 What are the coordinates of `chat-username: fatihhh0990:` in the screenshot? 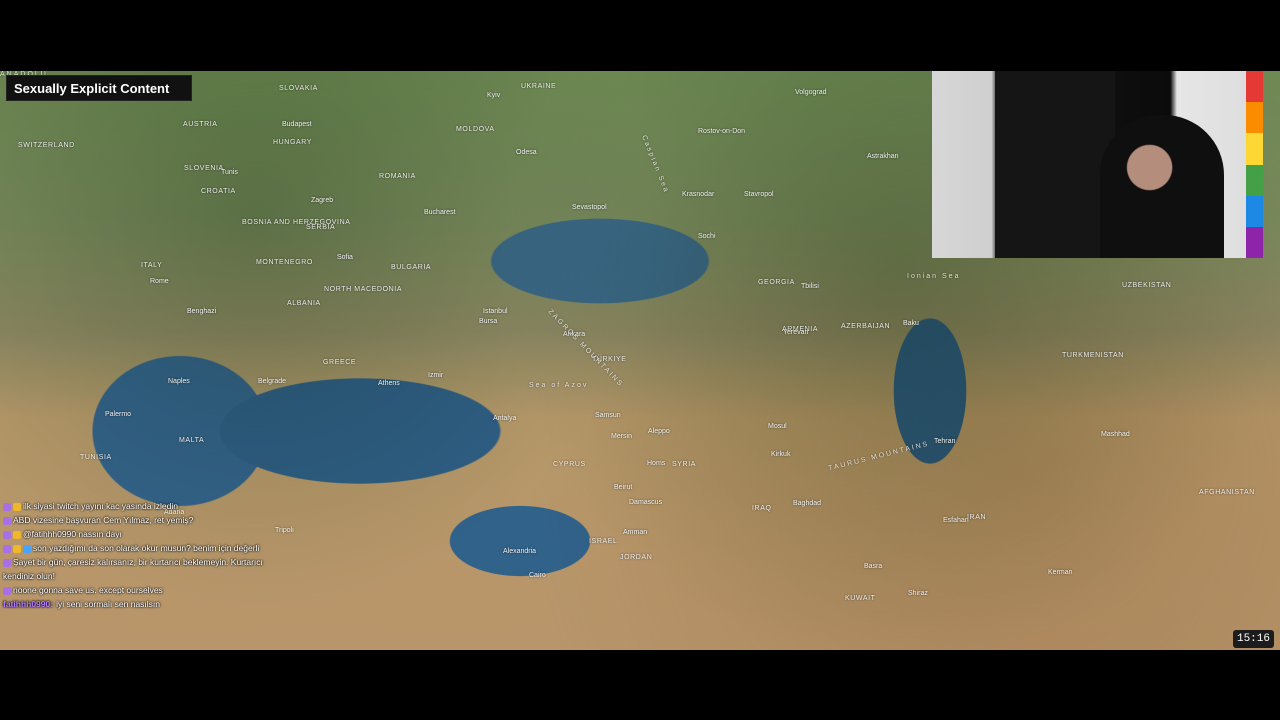 It's located at (28, 604).